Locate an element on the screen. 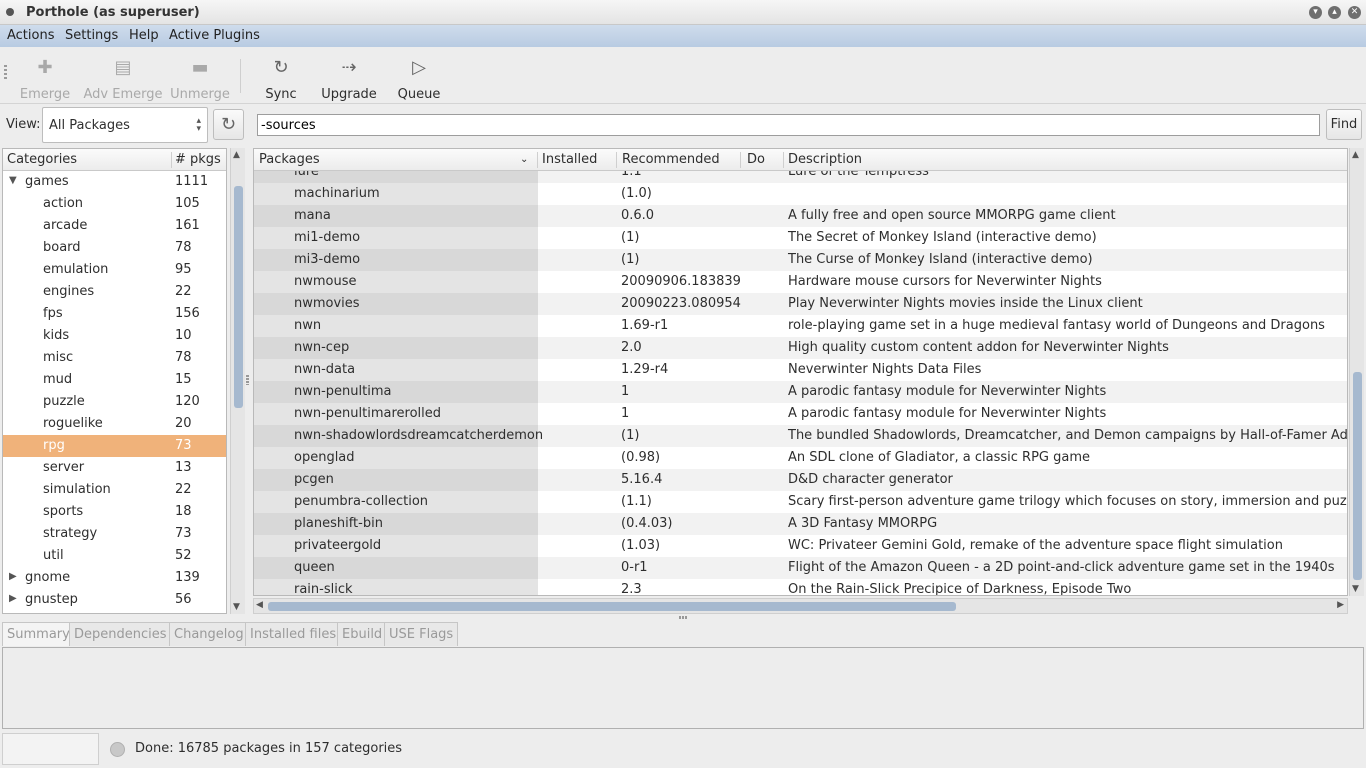 Image resolution: width=1366 pixels, height=768 pixels. package-recommended: 20090906.183839 is located at coordinates (681, 281).